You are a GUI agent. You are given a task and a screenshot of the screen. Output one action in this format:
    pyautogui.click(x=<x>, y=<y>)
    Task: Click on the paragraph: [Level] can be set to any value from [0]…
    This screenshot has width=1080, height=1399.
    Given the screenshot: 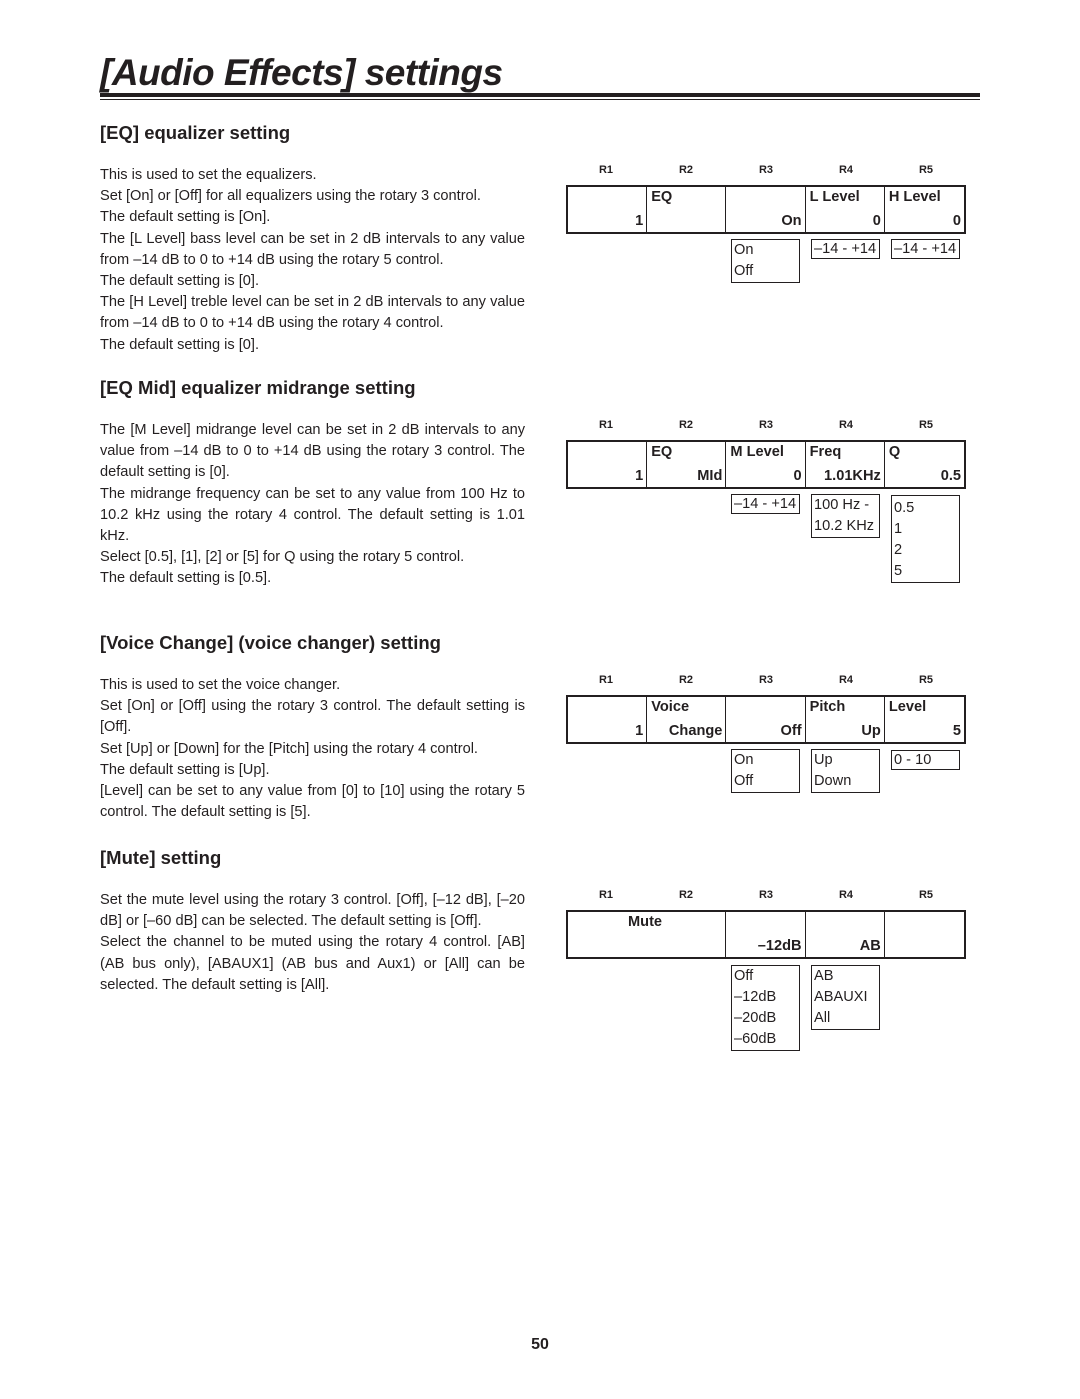 What is the action you would take?
    pyautogui.click(x=312, y=802)
    